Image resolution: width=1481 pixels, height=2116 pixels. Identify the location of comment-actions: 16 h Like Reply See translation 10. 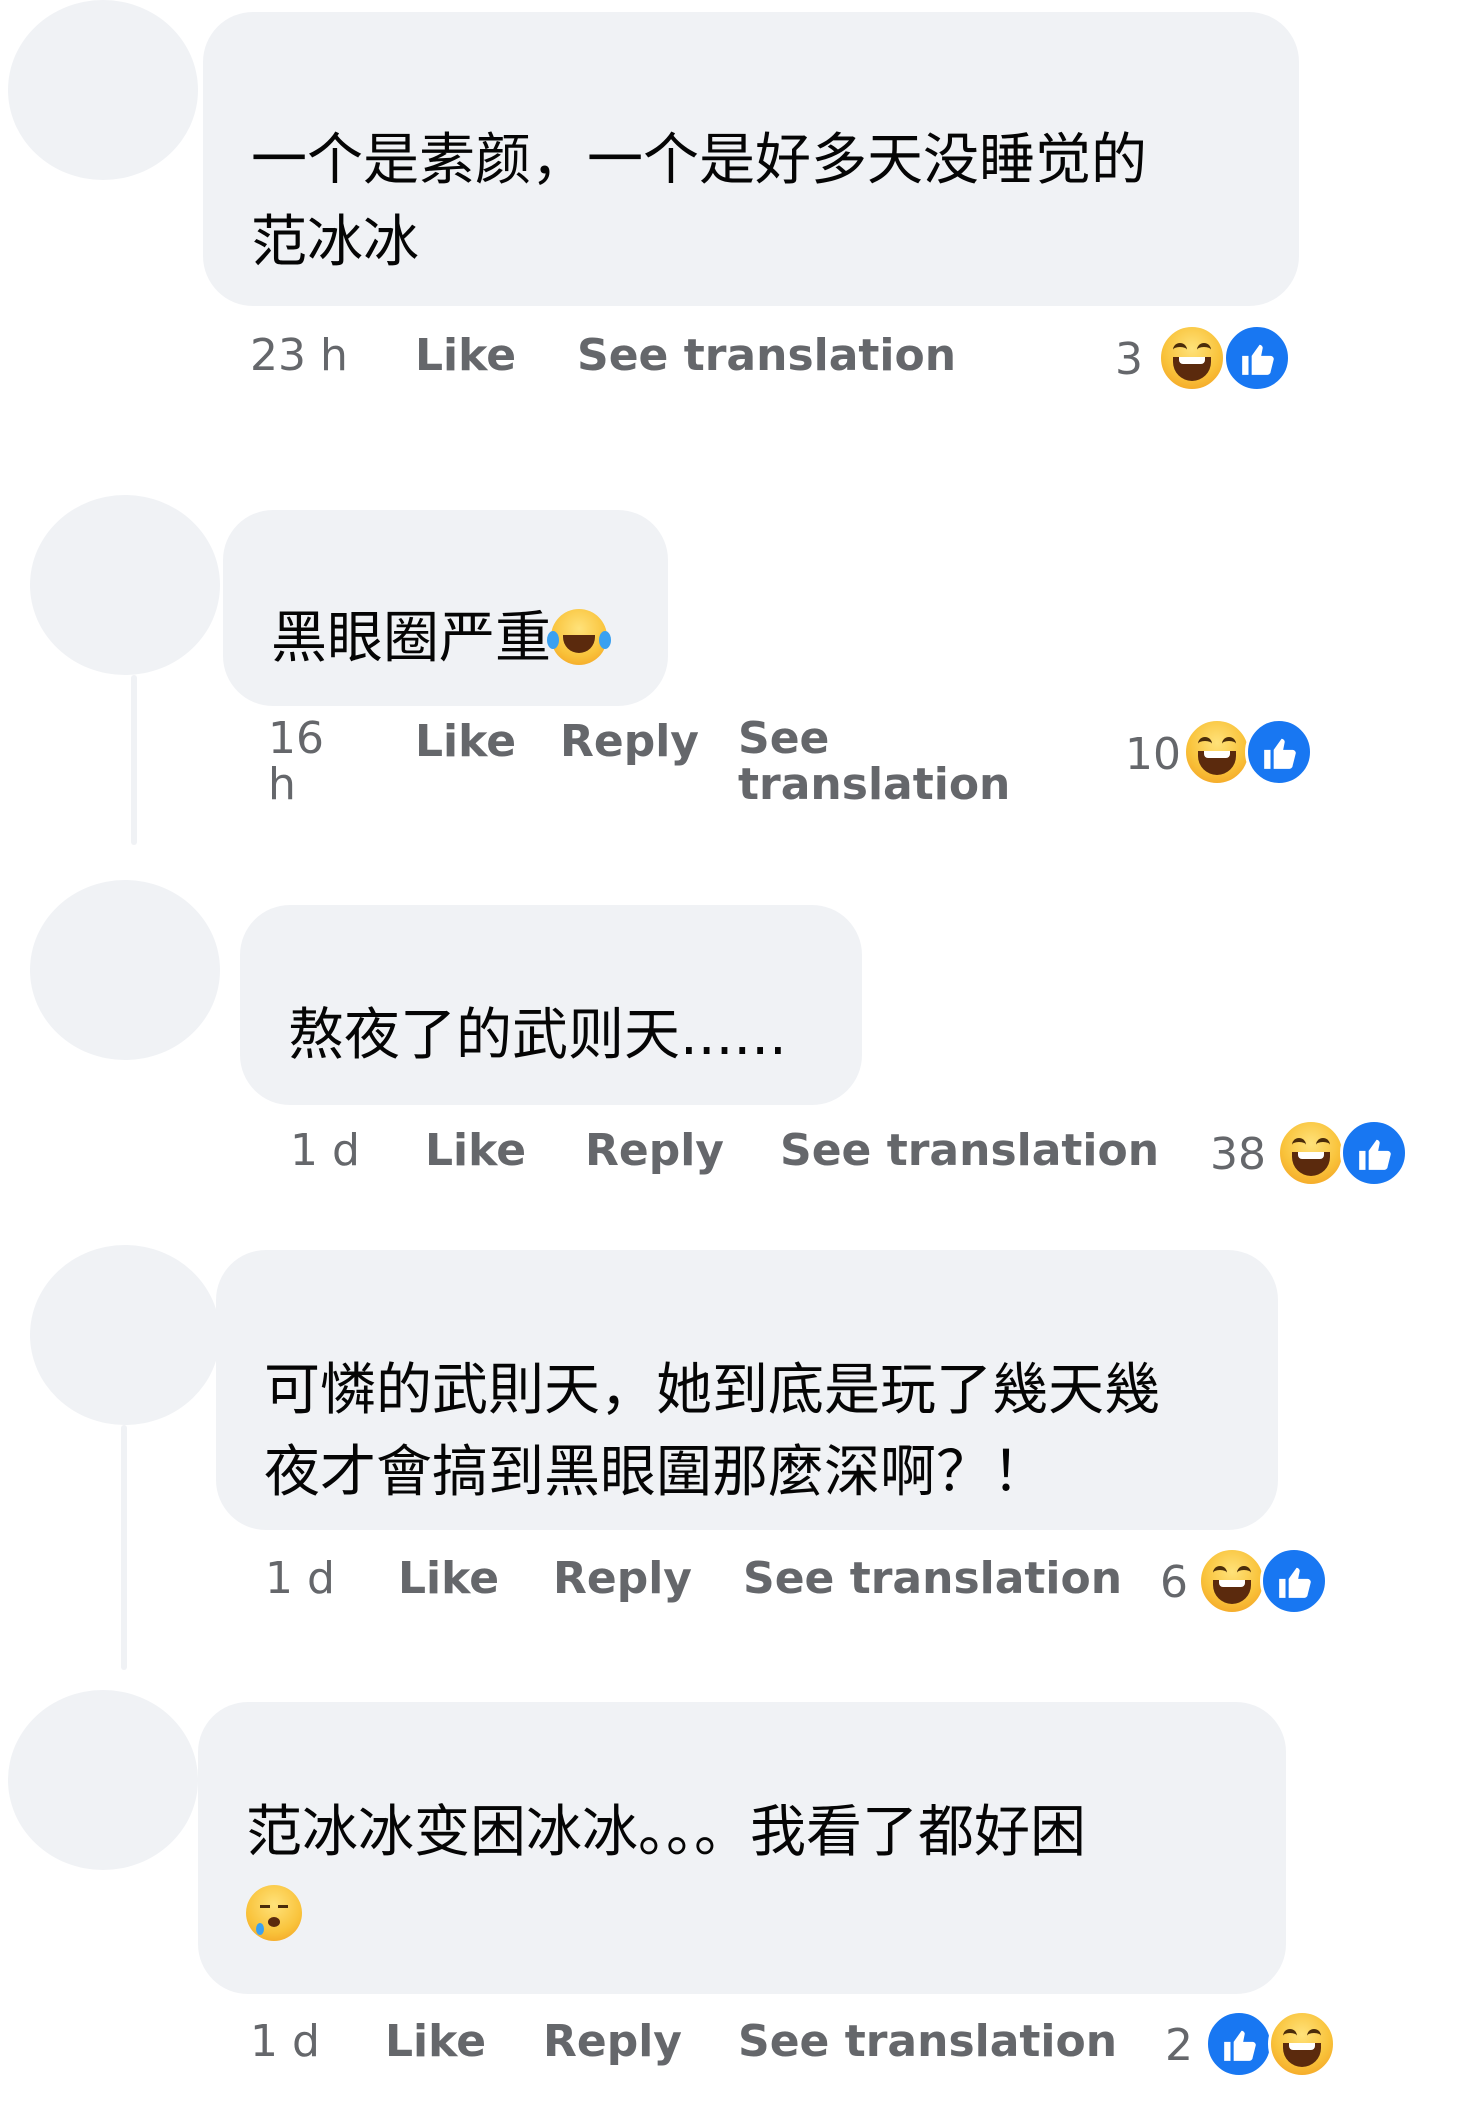
(740, 762).